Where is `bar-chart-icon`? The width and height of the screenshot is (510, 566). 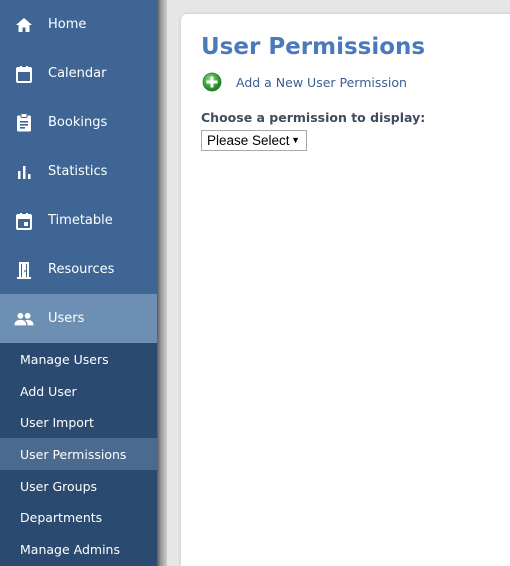 bar-chart-icon is located at coordinates (24, 172).